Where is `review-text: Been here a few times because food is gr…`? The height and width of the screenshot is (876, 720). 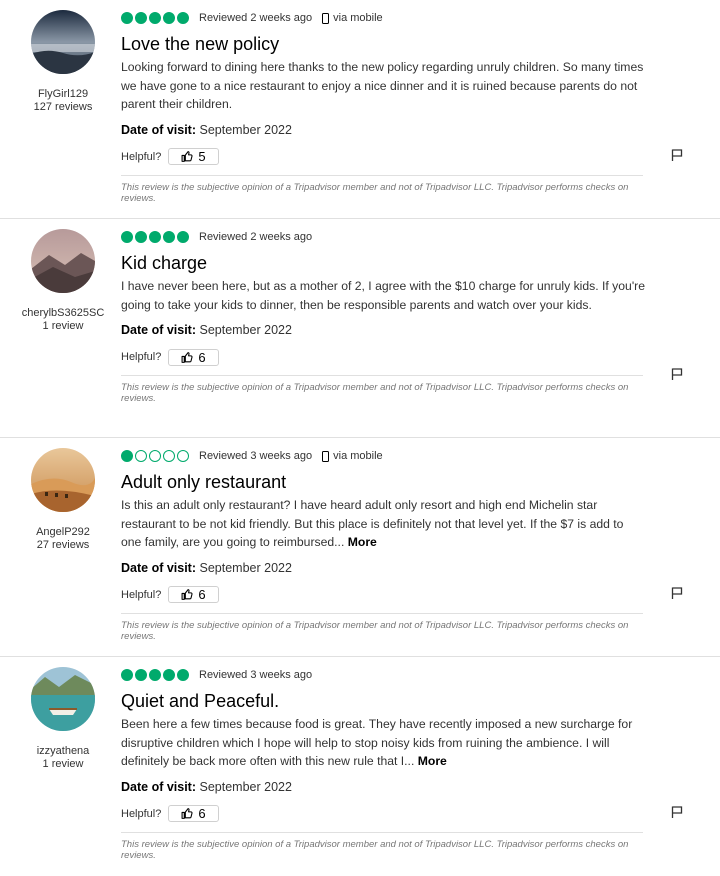
review-text: Been here a few times because food is gr… is located at coordinates (377, 742).